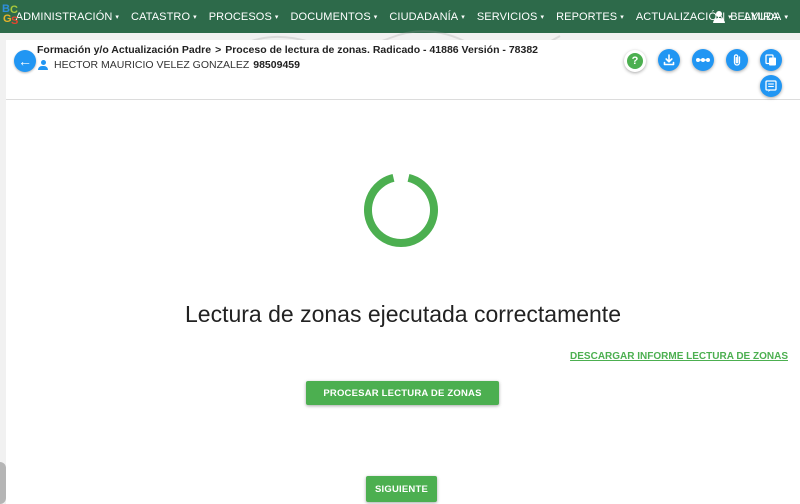  What do you see at coordinates (510, 17) in the screenshot?
I see `nav-servicios: SERVICIOS ▾` at bounding box center [510, 17].